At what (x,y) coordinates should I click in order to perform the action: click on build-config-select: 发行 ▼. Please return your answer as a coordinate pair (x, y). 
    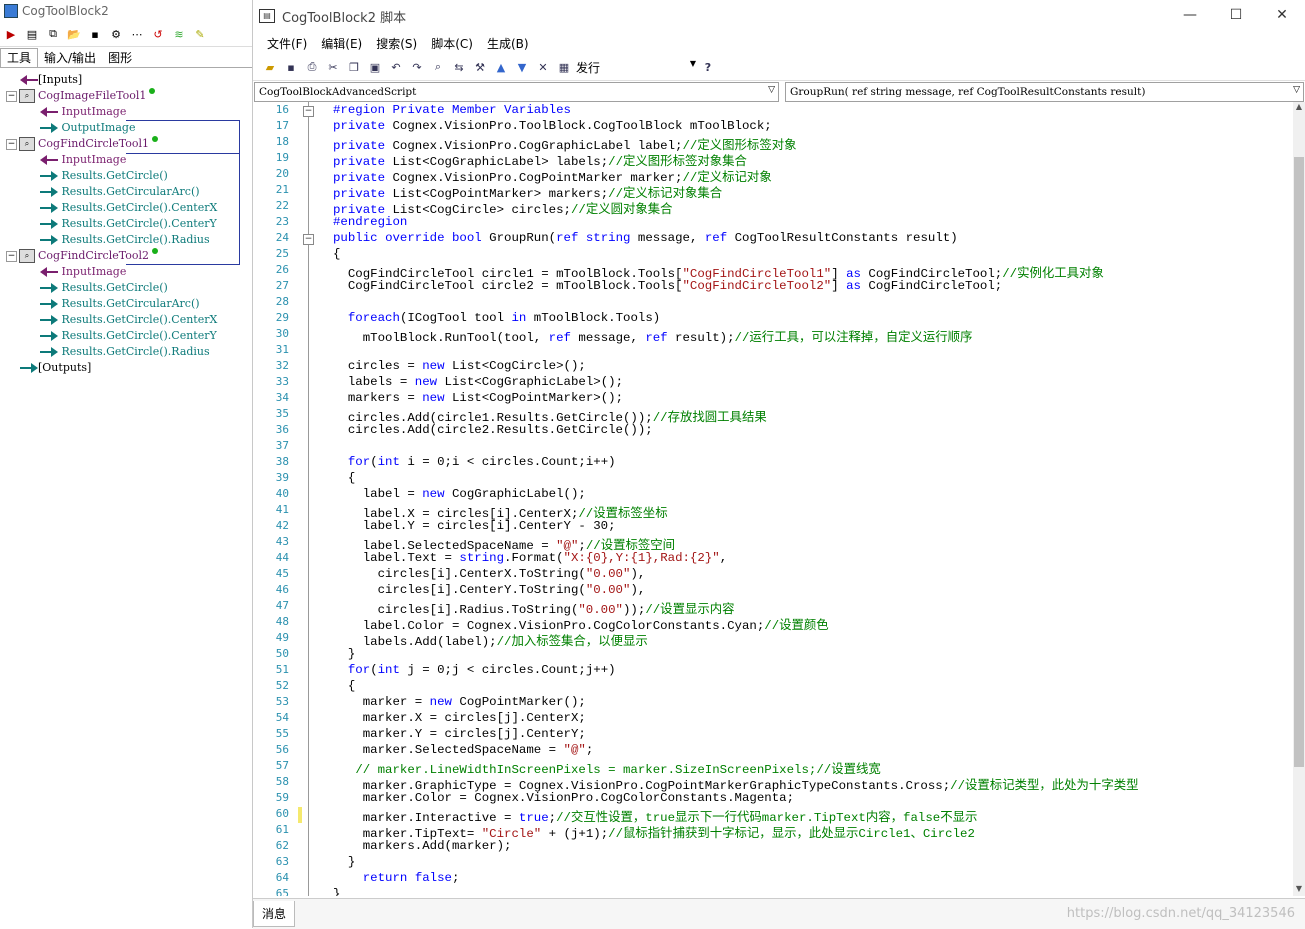
    Looking at the image, I should click on (636, 67).